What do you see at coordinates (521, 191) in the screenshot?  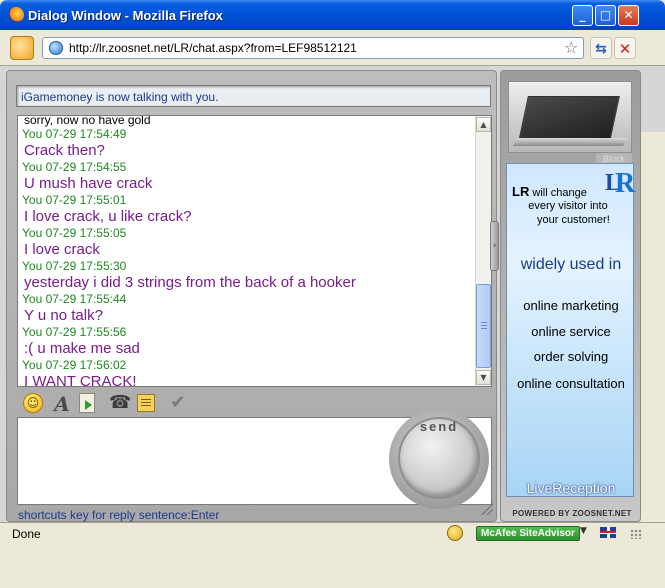 I see `ad-lr-text: LR` at bounding box center [521, 191].